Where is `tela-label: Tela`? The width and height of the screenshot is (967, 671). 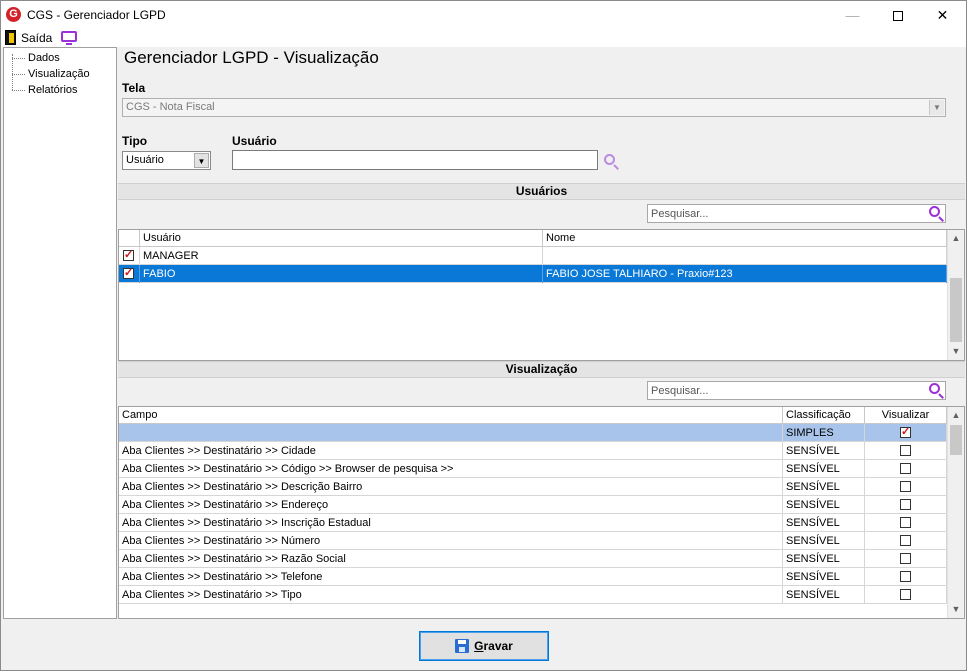 tela-label: Tela is located at coordinates (134, 88).